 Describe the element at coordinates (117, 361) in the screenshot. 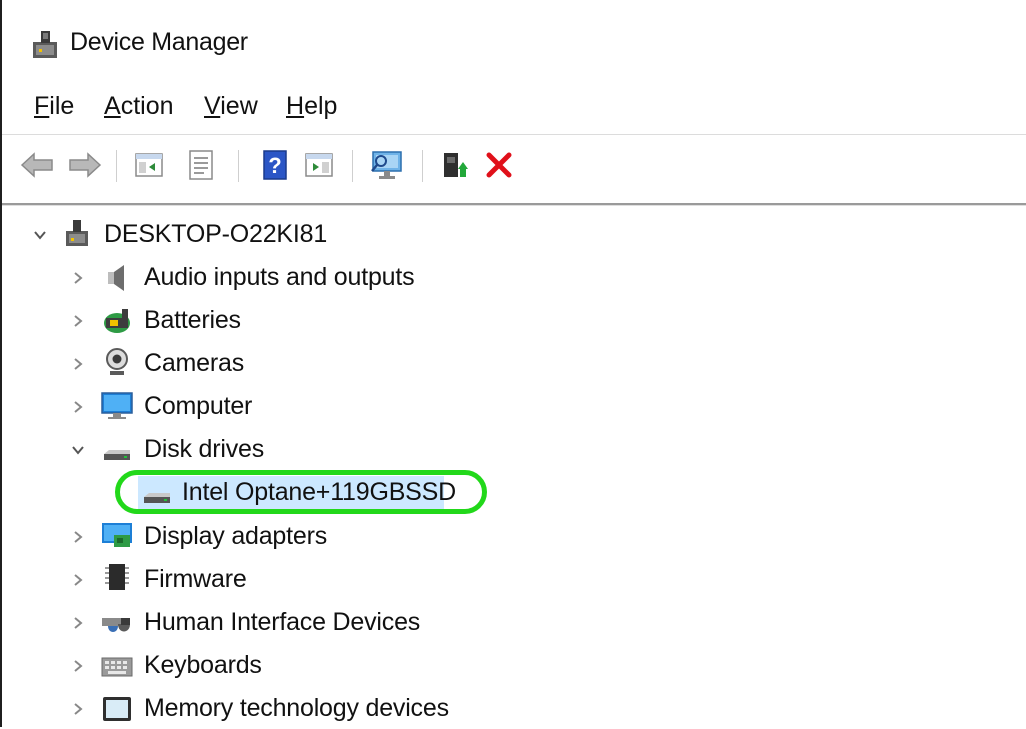

I see `camera-icon` at that location.